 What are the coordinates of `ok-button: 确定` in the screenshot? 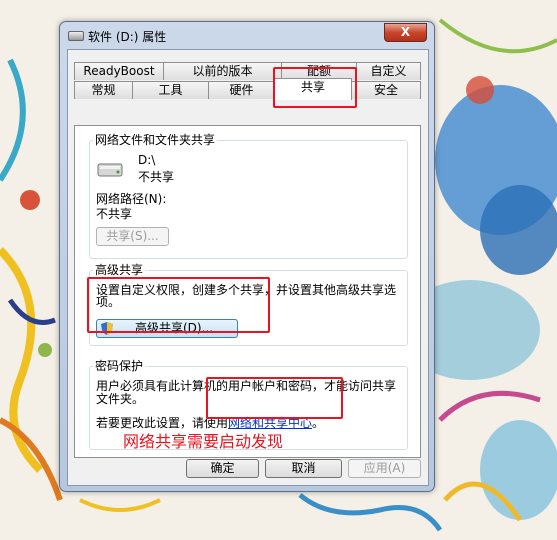 It's located at (222, 468).